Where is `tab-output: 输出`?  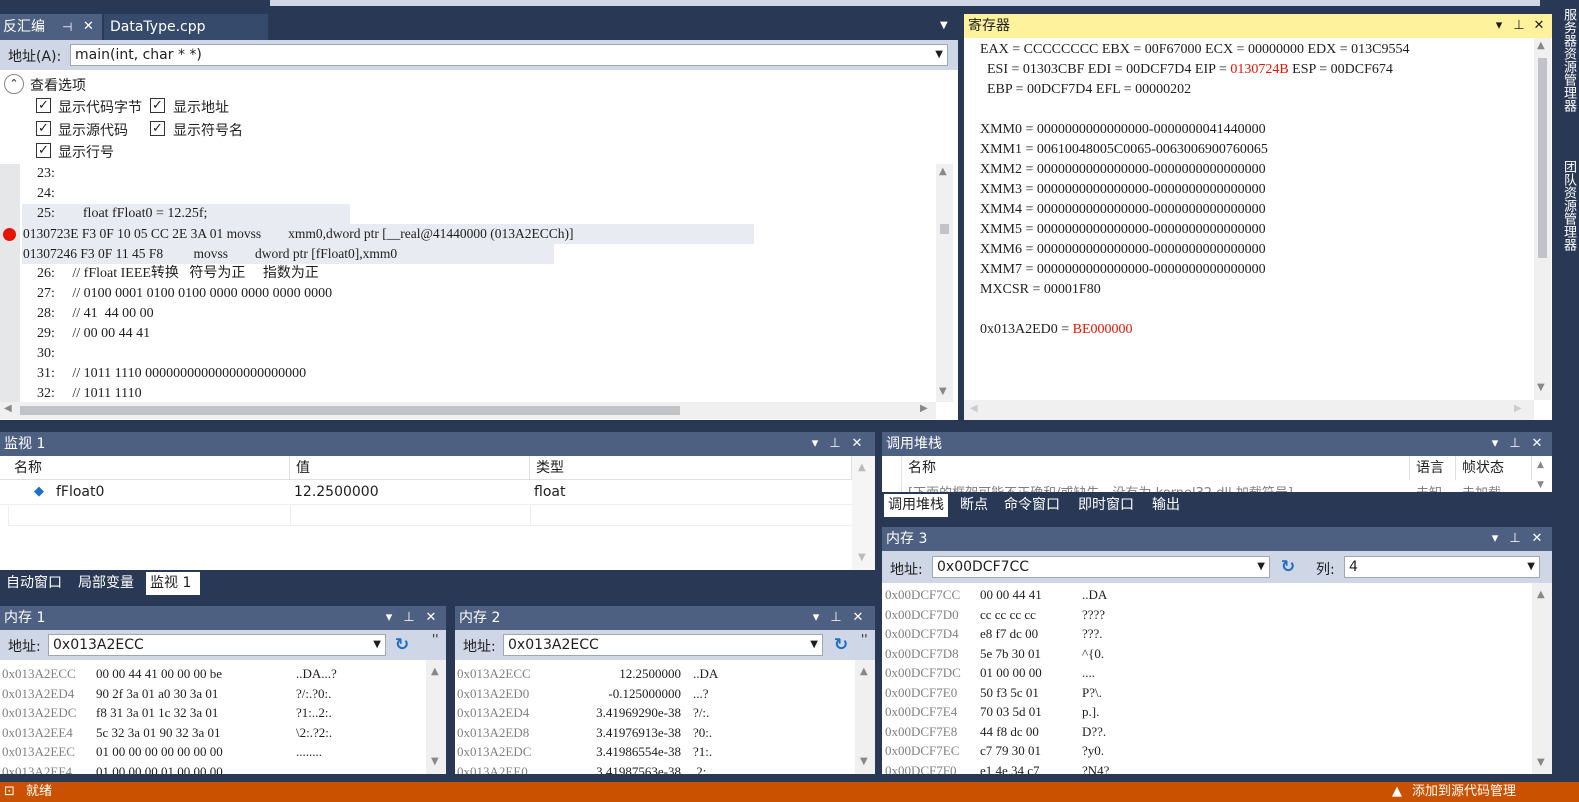 tab-output: 输出 is located at coordinates (1166, 505).